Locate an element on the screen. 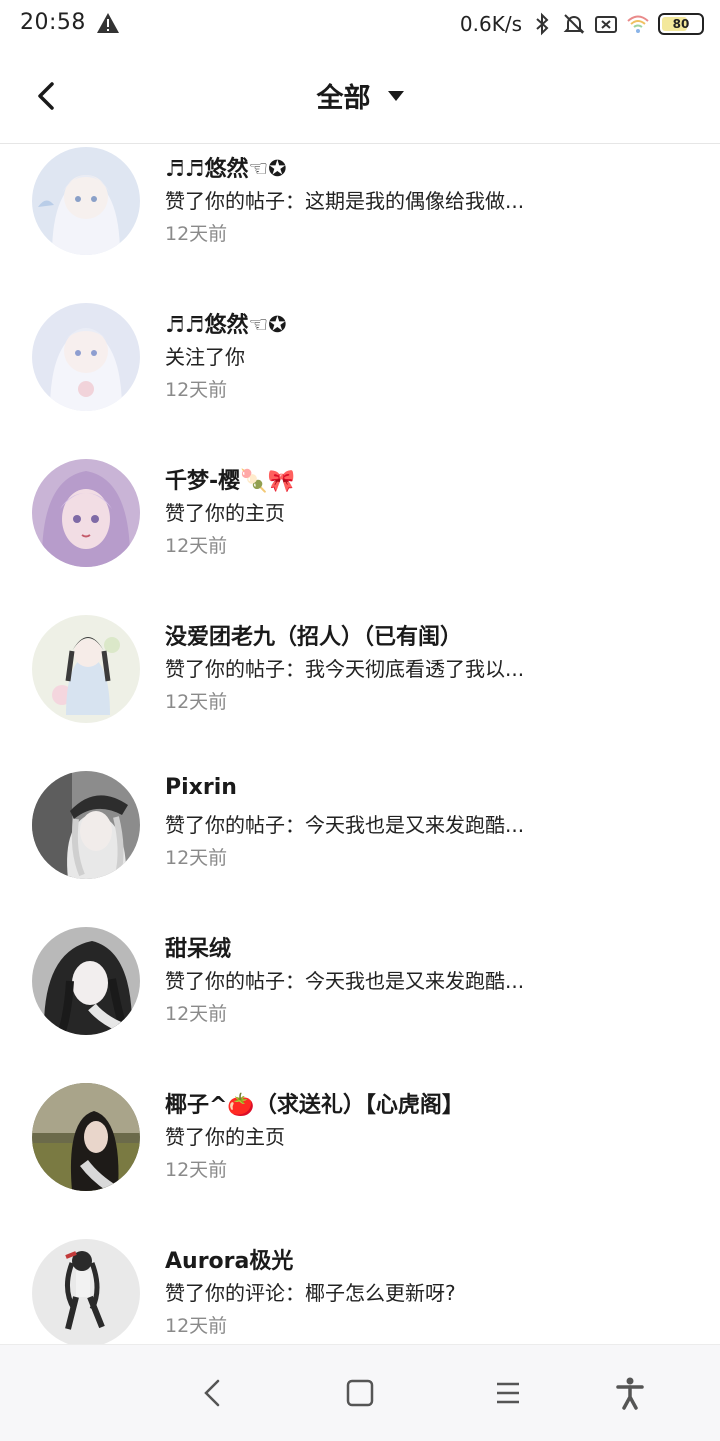 This screenshot has width=720, height=1441. list-item: Pixrin 赞了你的帖子：今天我也是又来发跑酷... 12天前 is located at coordinates (360, 849).